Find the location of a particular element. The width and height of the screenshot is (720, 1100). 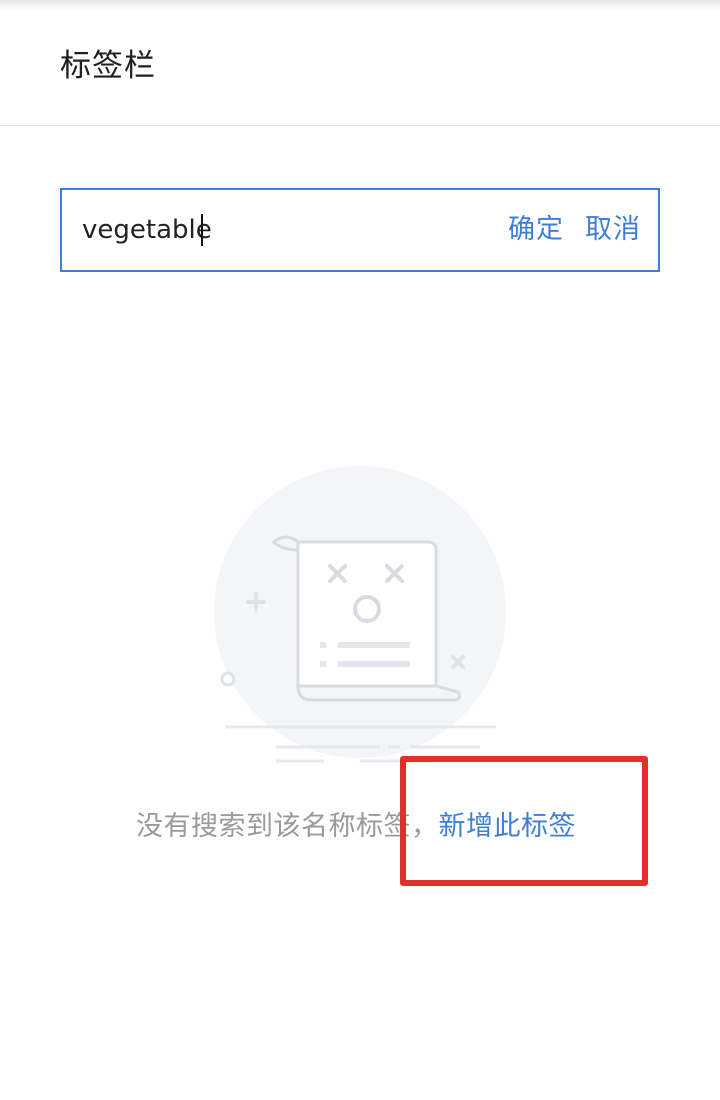

page-header: 标签栏 is located at coordinates (360, 63).